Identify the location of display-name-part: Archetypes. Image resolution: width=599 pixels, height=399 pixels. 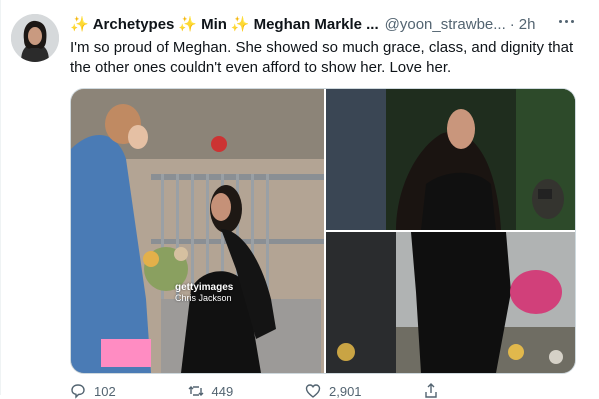
(133, 24).